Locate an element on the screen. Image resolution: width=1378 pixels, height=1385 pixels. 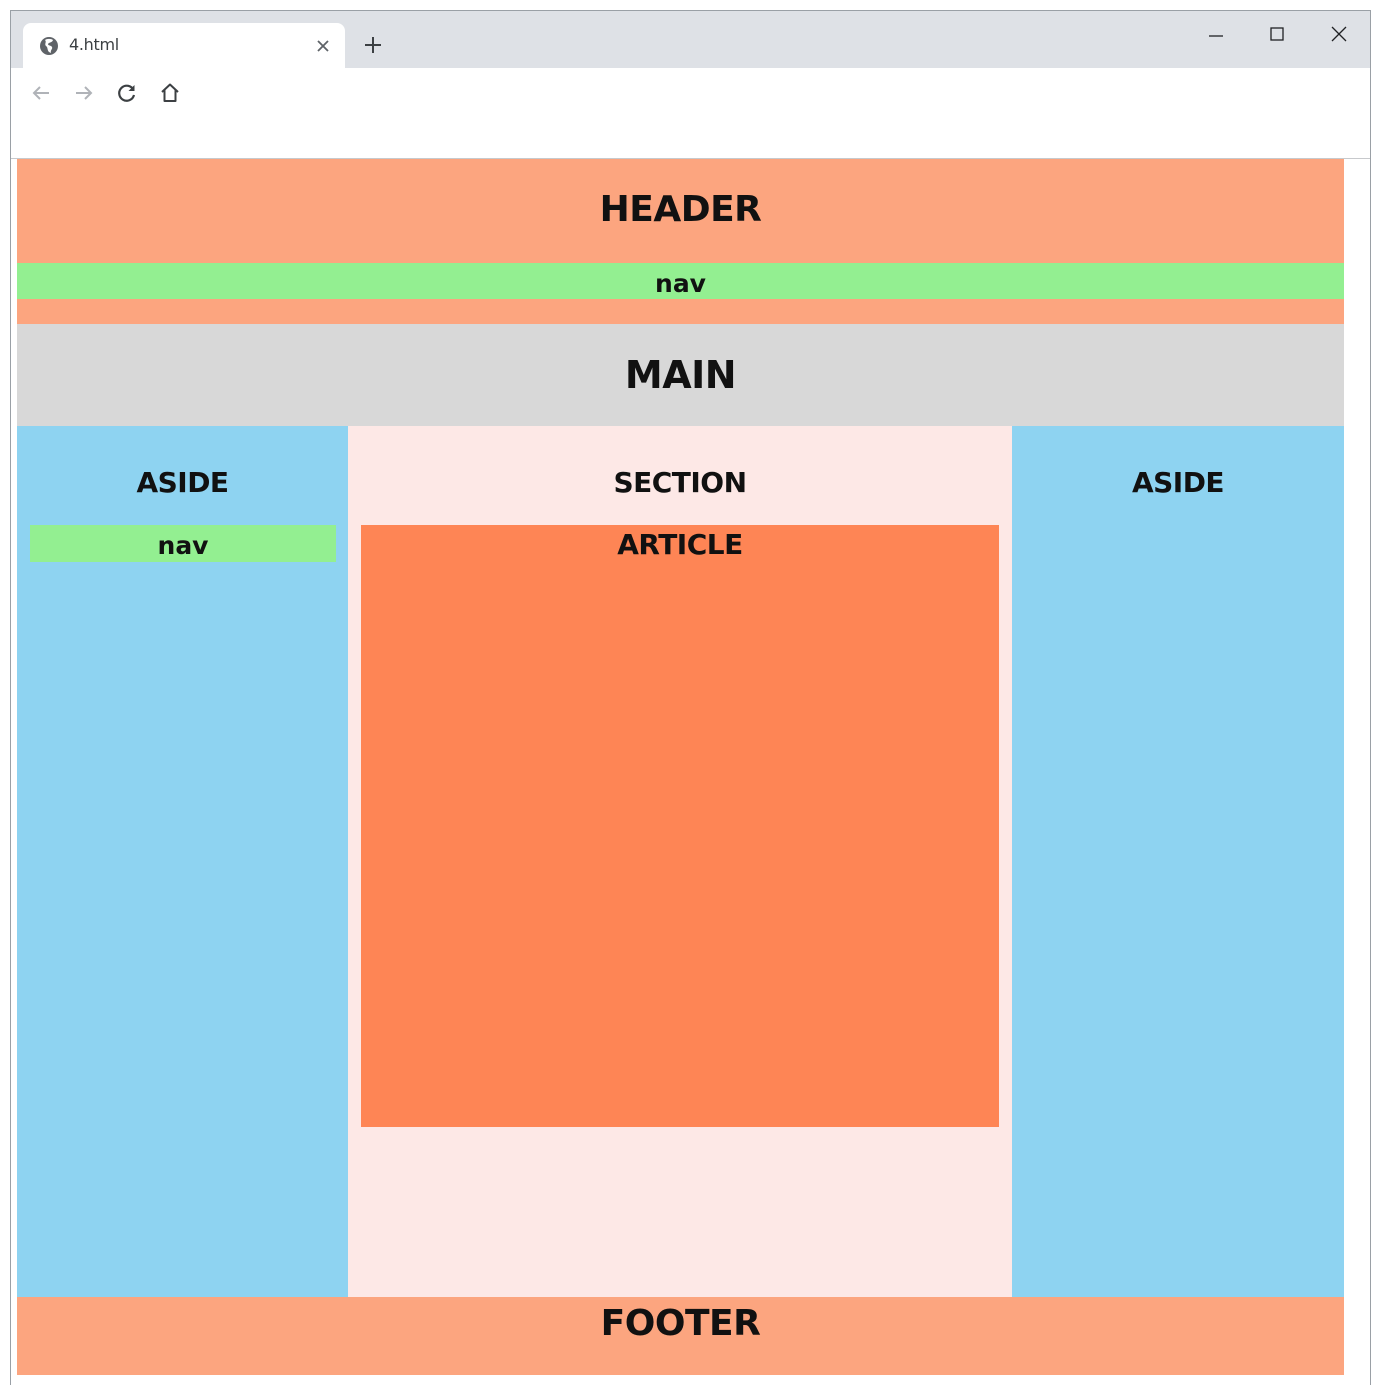
footer-label: FOOTER is located at coordinates (680, 1323).